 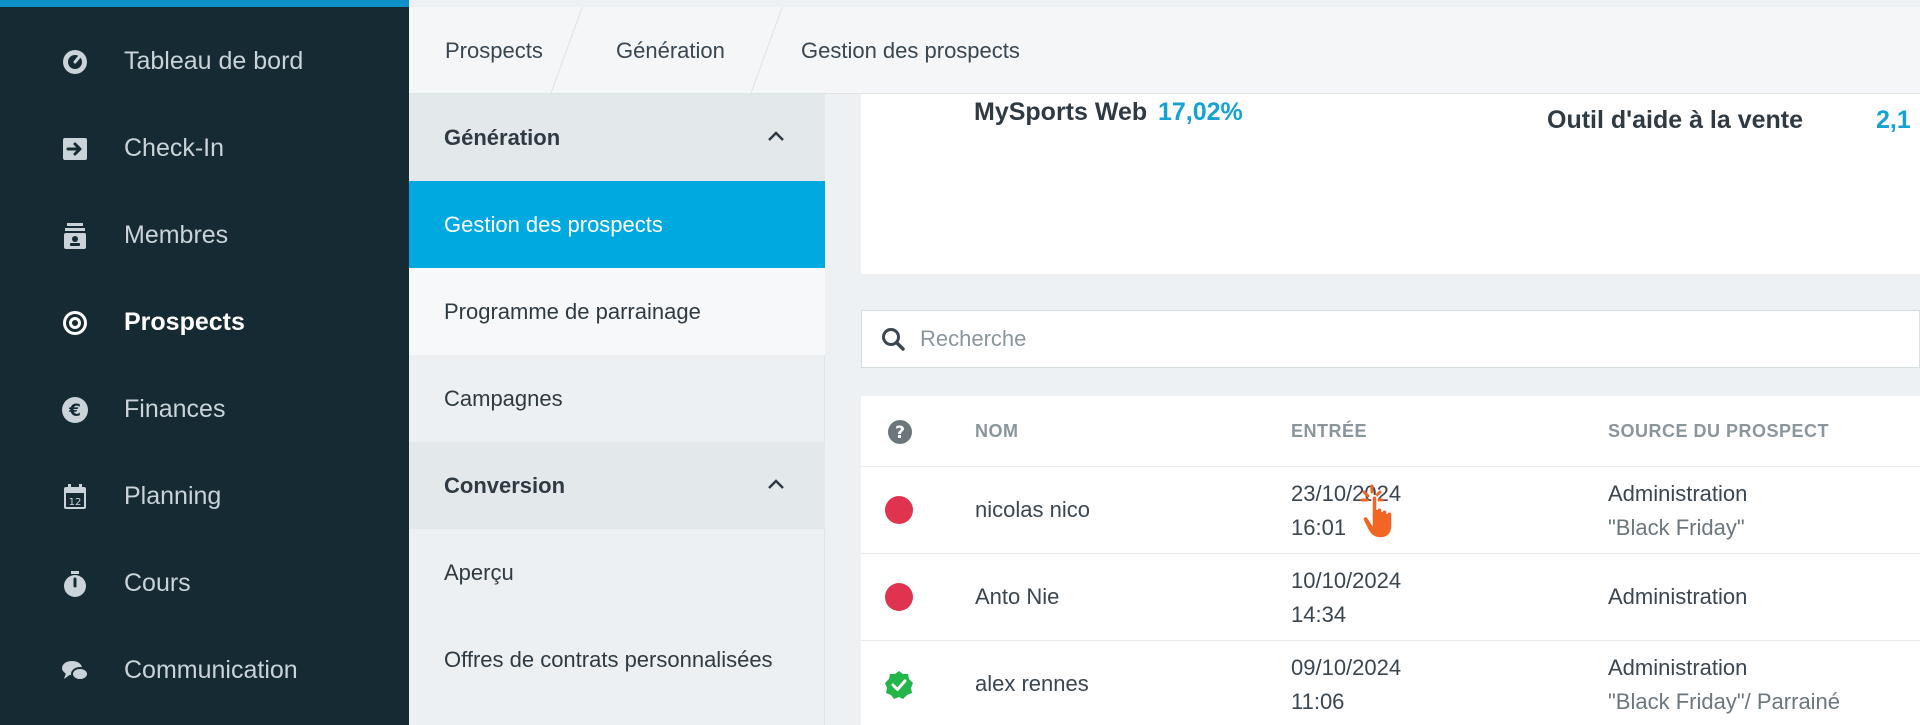 I want to click on calendar-icon: 12, so click(x=75, y=497).